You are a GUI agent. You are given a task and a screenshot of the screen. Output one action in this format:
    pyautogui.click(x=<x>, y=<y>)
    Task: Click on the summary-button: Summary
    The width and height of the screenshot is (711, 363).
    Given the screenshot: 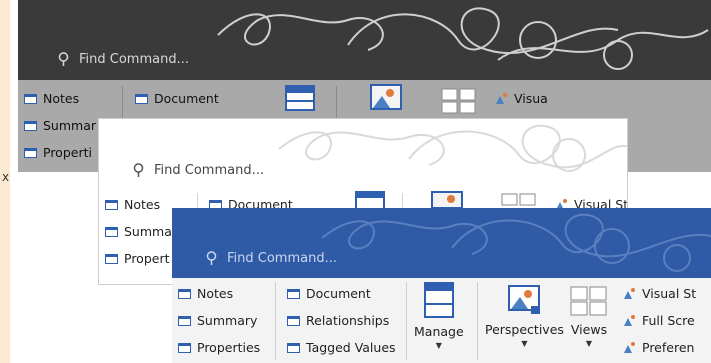 What is the action you would take?
    pyautogui.click(x=219, y=320)
    